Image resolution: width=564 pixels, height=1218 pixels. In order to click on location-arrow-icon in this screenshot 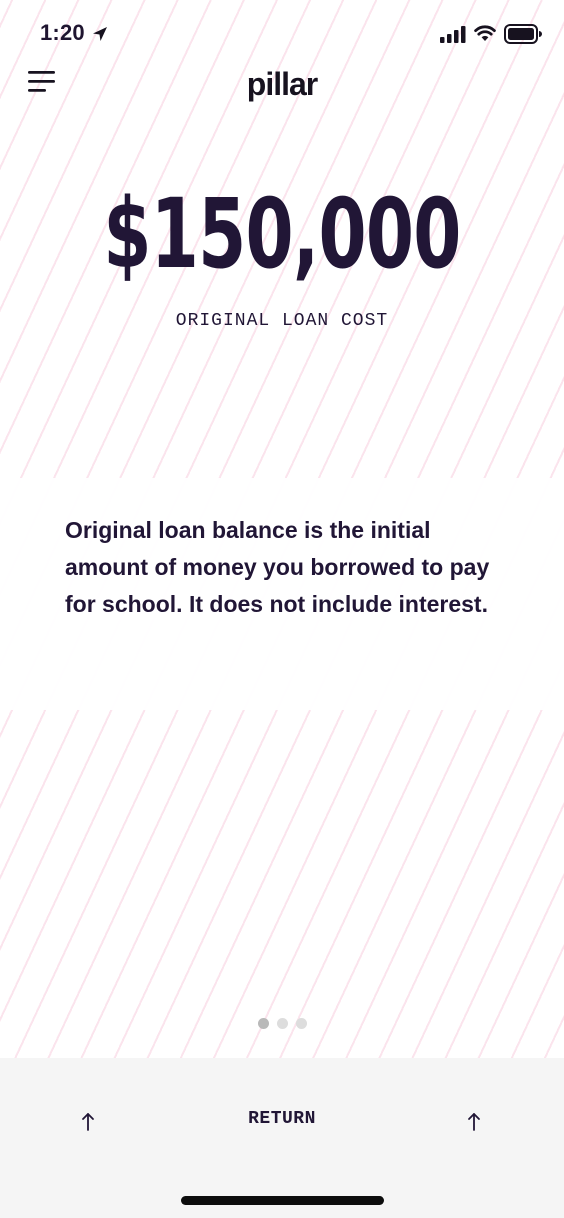, I will do `click(100, 34)`.